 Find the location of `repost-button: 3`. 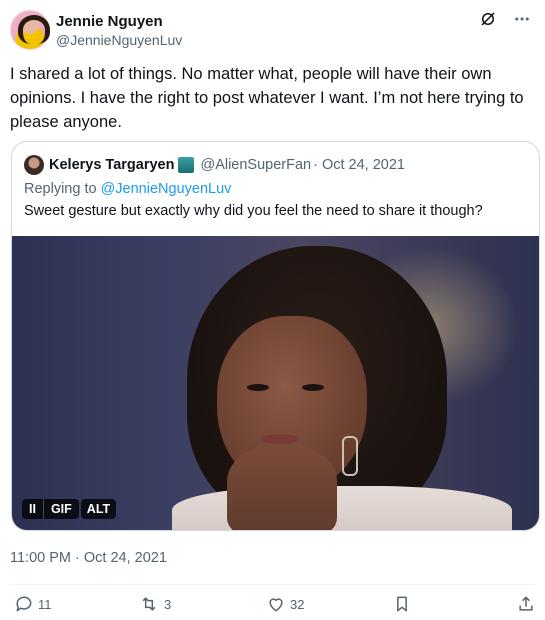

repost-button: 3 is located at coordinates (154, 604).